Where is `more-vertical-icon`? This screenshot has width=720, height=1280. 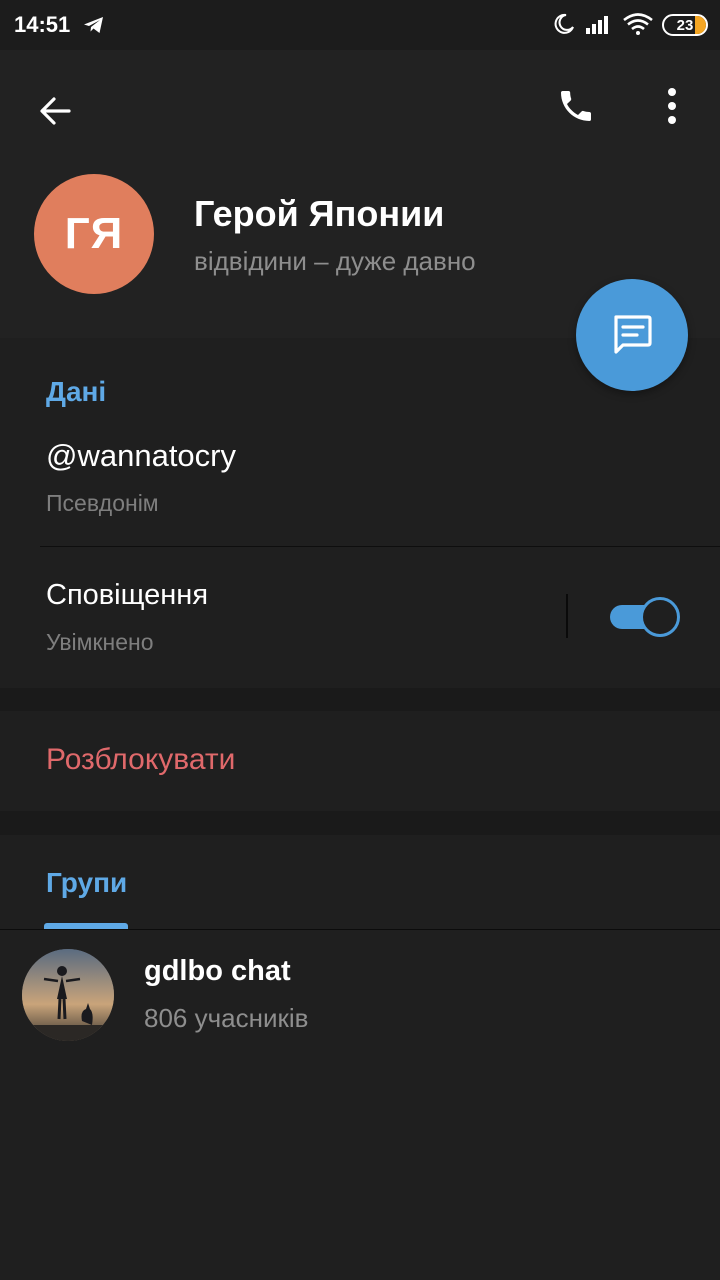 more-vertical-icon is located at coordinates (672, 106).